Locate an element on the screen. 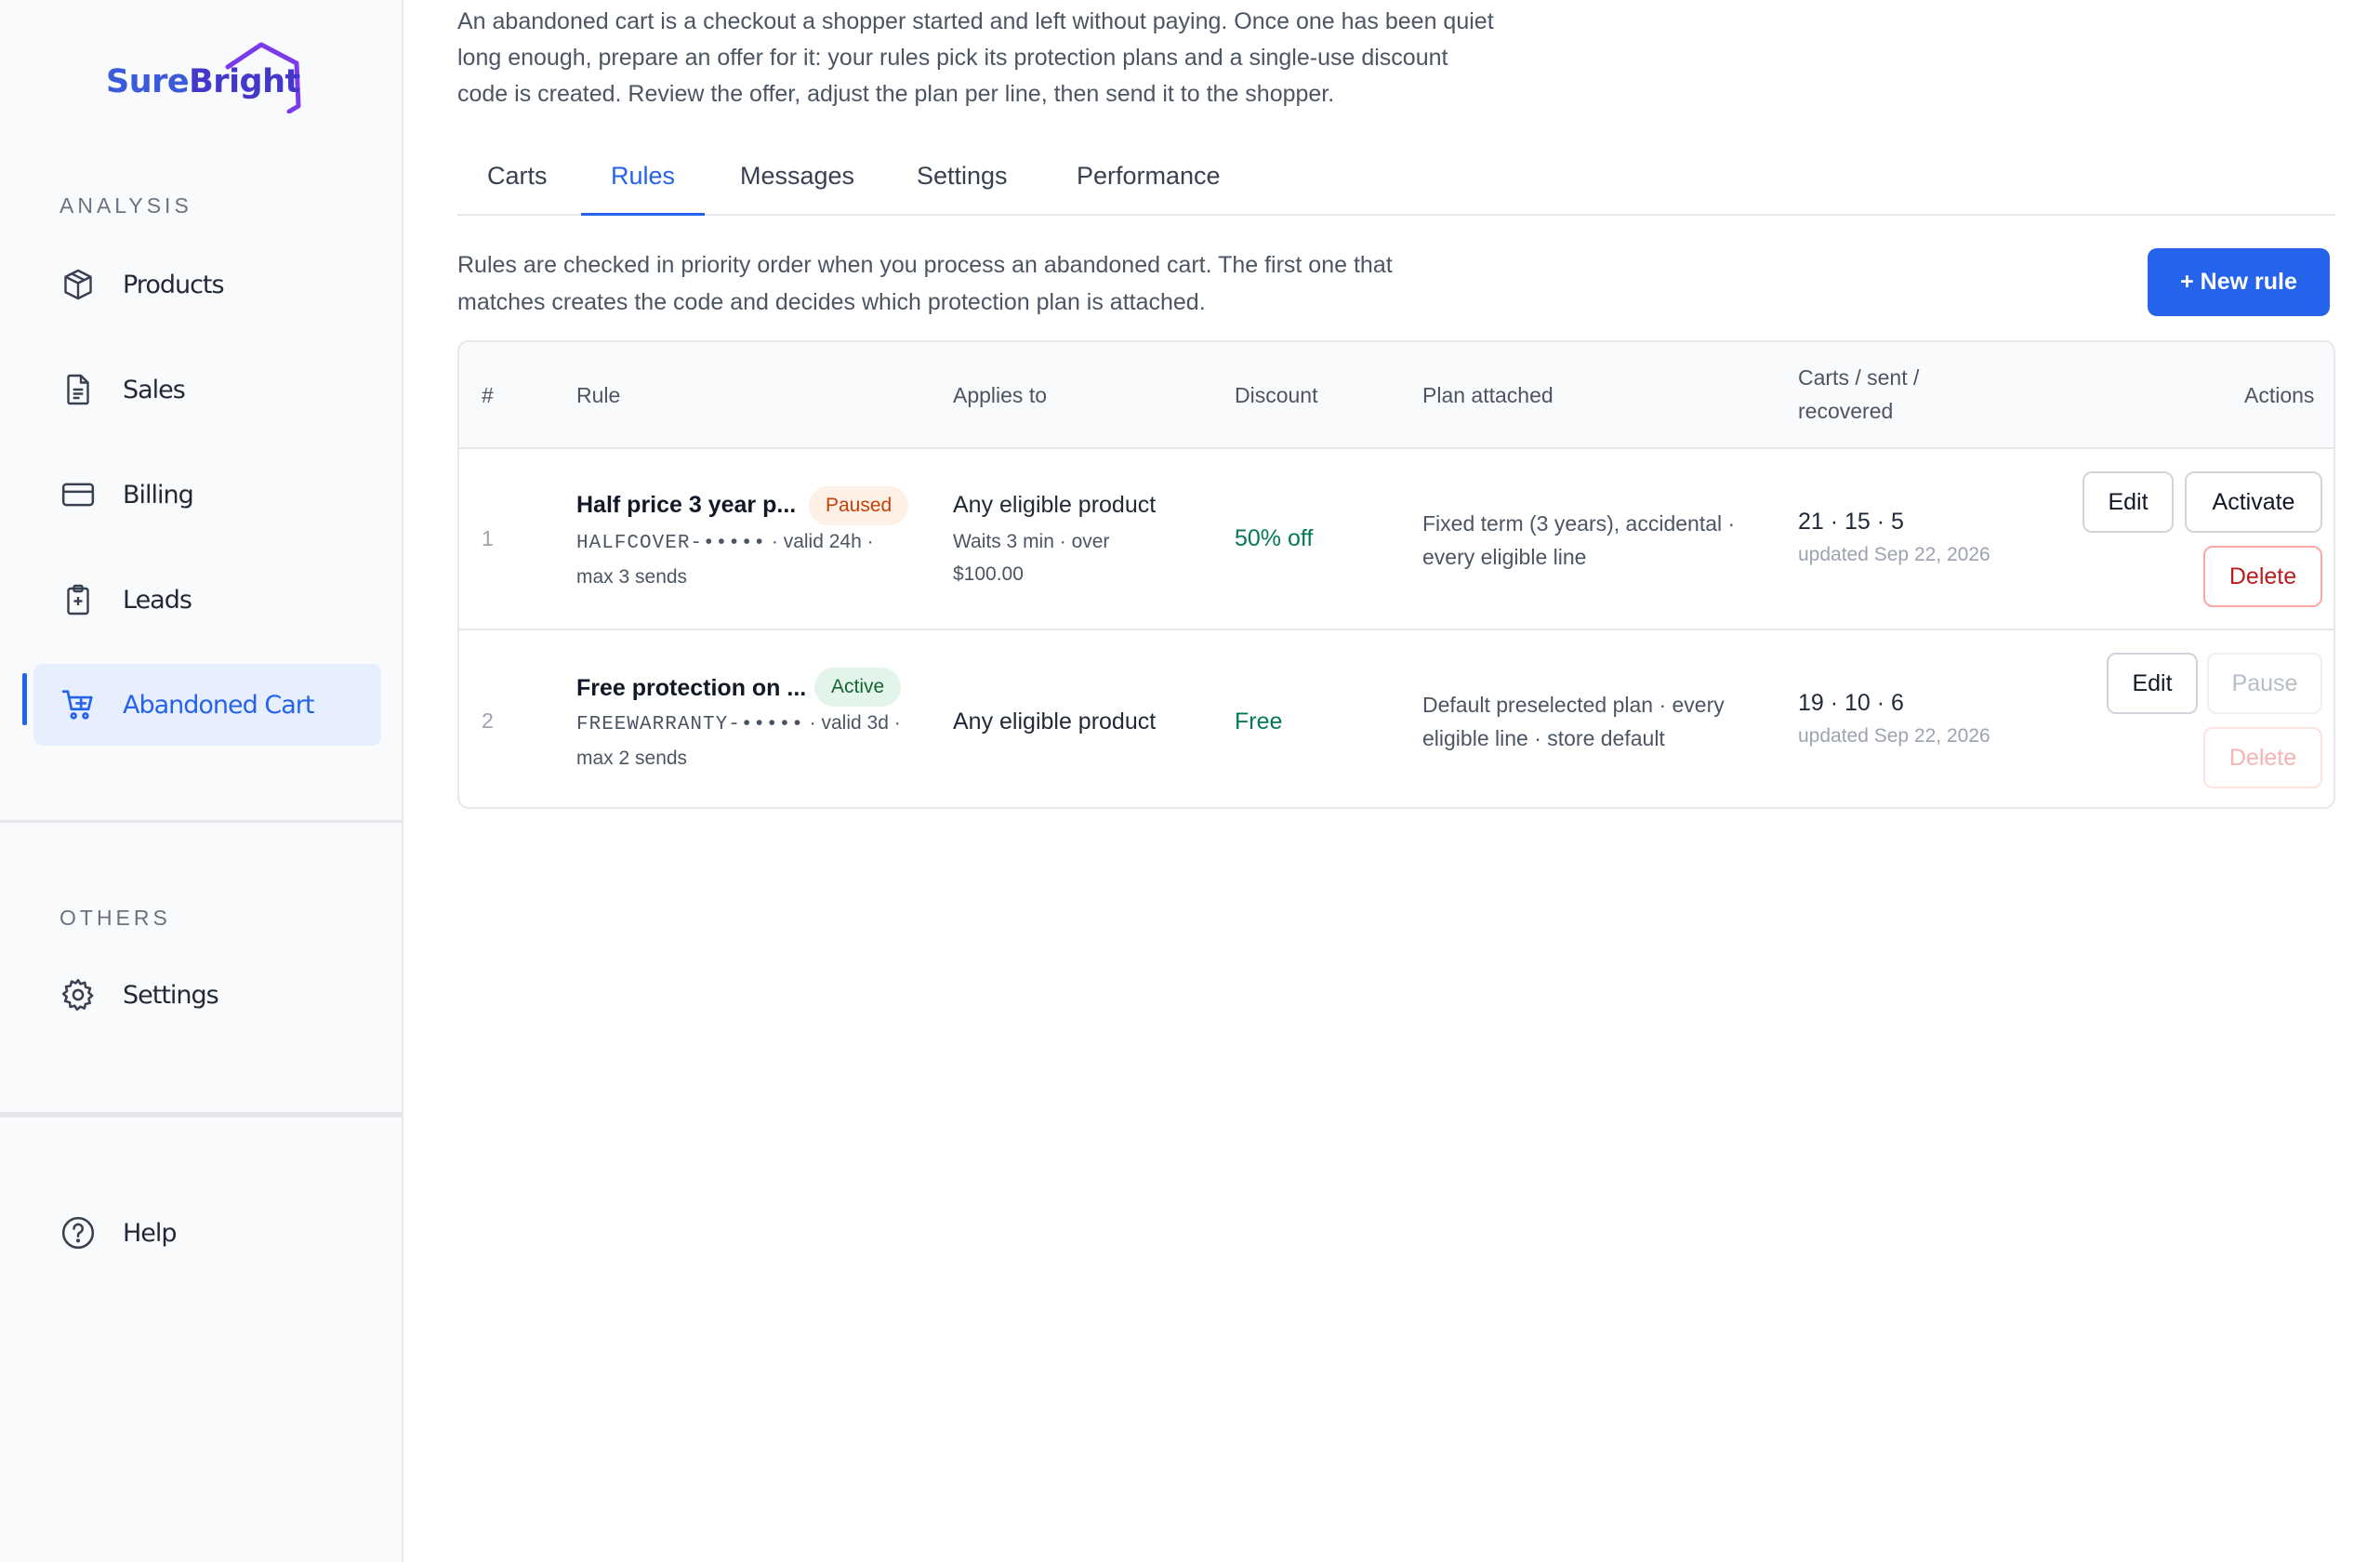  tab-performance: Performance is located at coordinates (1148, 189).